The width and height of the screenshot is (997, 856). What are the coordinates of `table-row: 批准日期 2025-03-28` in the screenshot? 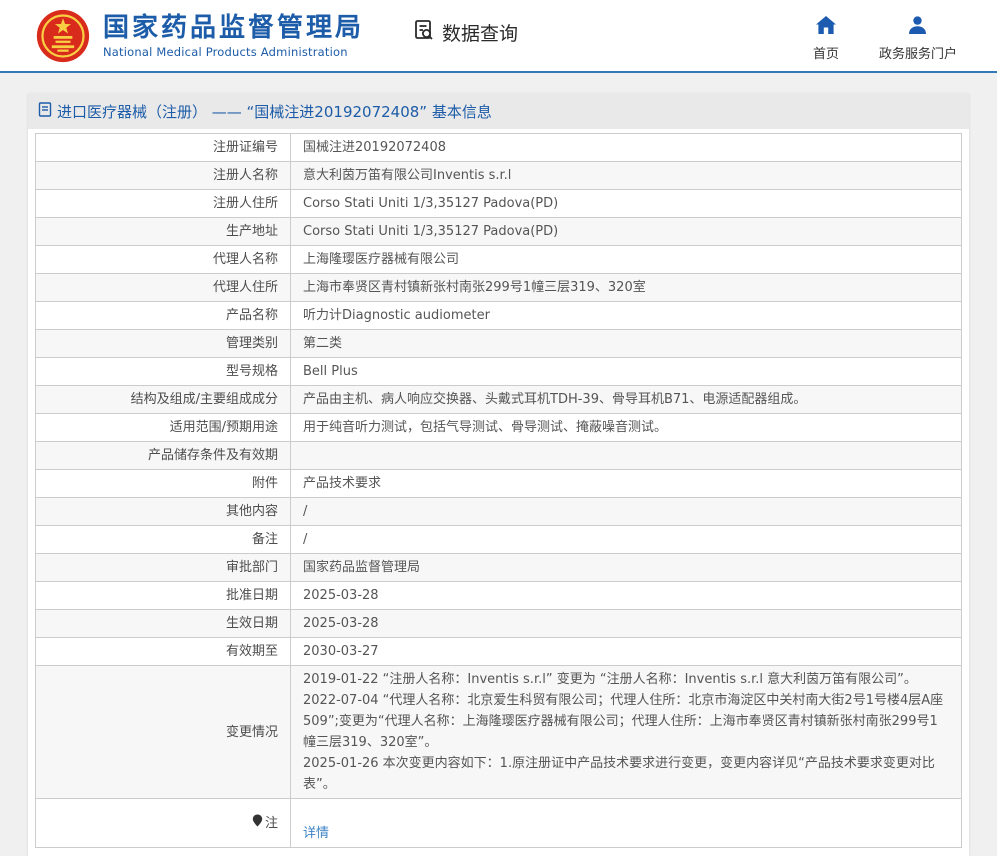 It's located at (498, 595).